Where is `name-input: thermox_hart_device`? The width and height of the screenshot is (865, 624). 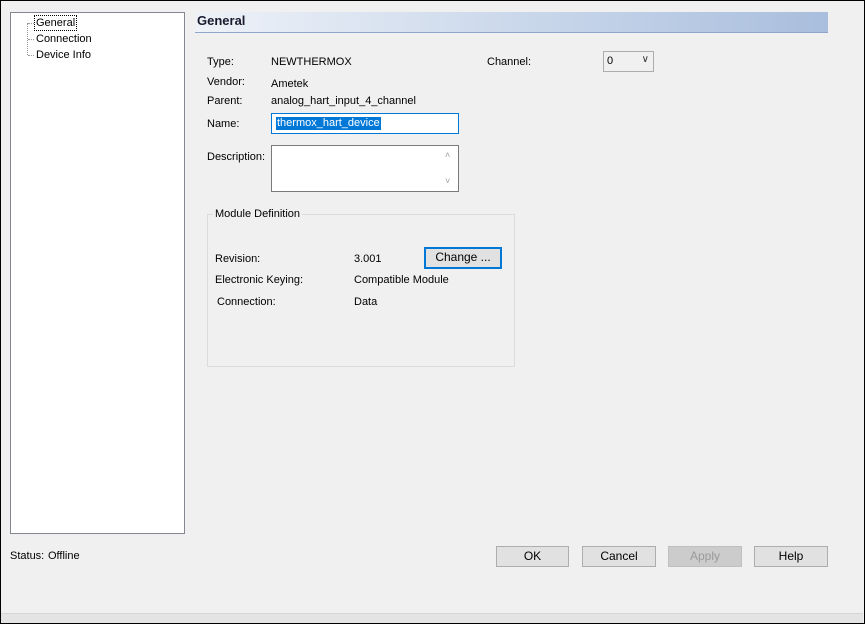 name-input: thermox_hart_device is located at coordinates (365, 123).